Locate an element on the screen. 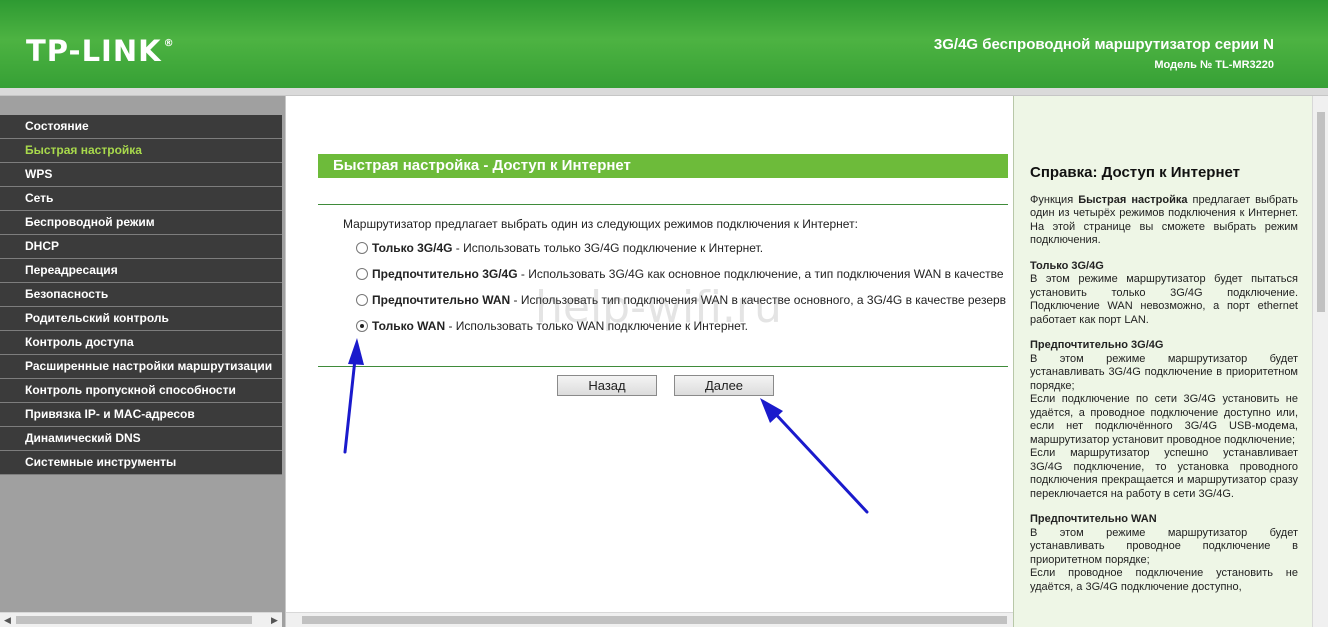  sidebar-item-access-control: Контроль доступа is located at coordinates (141, 343).